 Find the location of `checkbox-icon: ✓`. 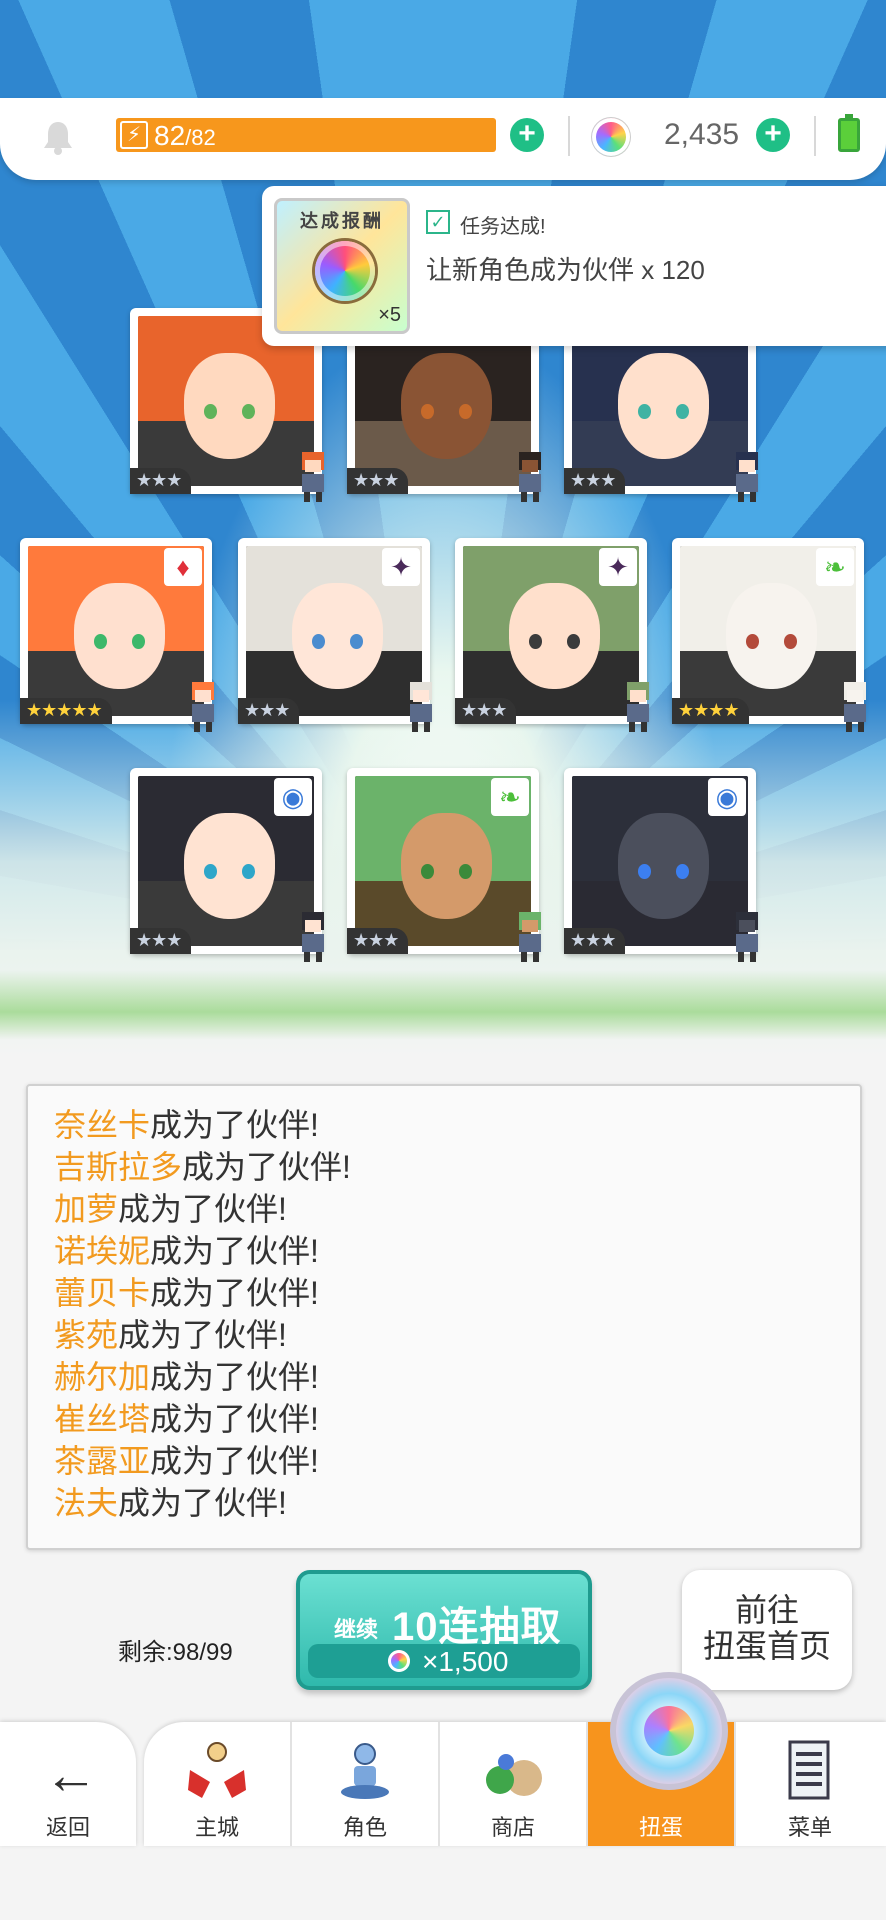

checkbox-icon: ✓ is located at coordinates (438, 222).